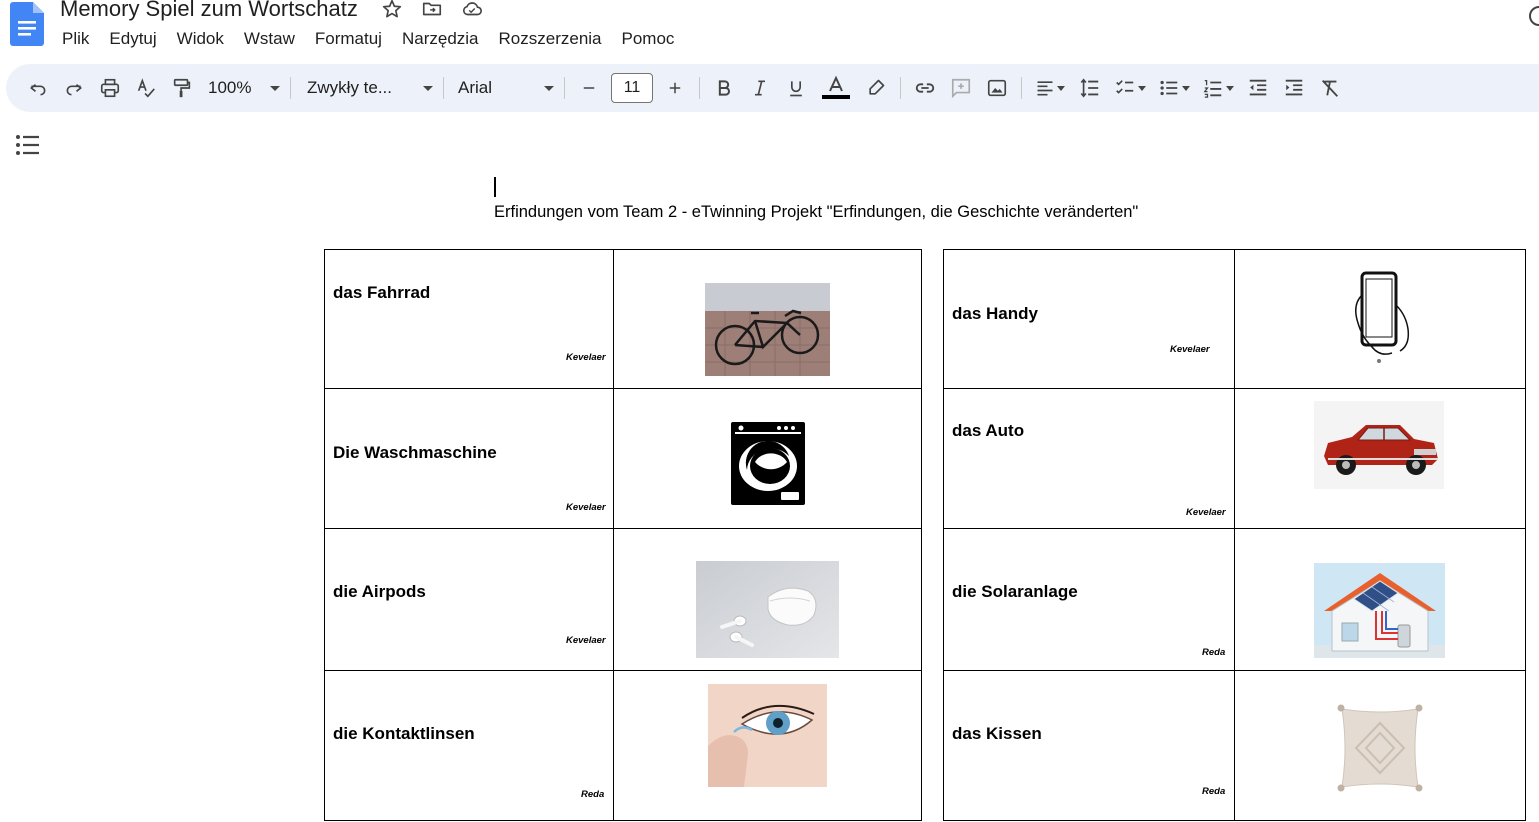 This screenshot has width=1539, height=822. I want to click on bold-icon, so click(724, 88).